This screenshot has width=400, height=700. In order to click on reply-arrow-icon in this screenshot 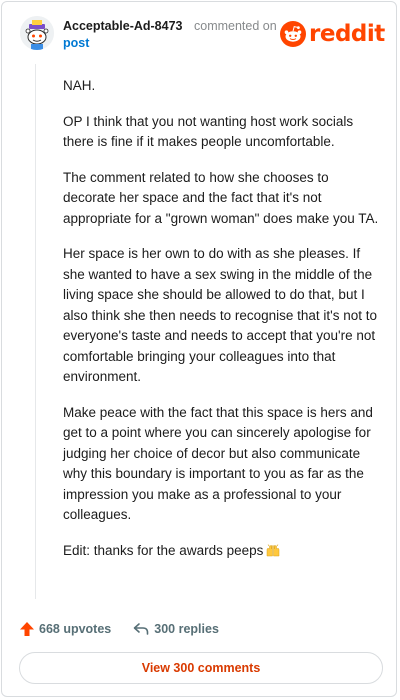, I will do `click(141, 629)`.